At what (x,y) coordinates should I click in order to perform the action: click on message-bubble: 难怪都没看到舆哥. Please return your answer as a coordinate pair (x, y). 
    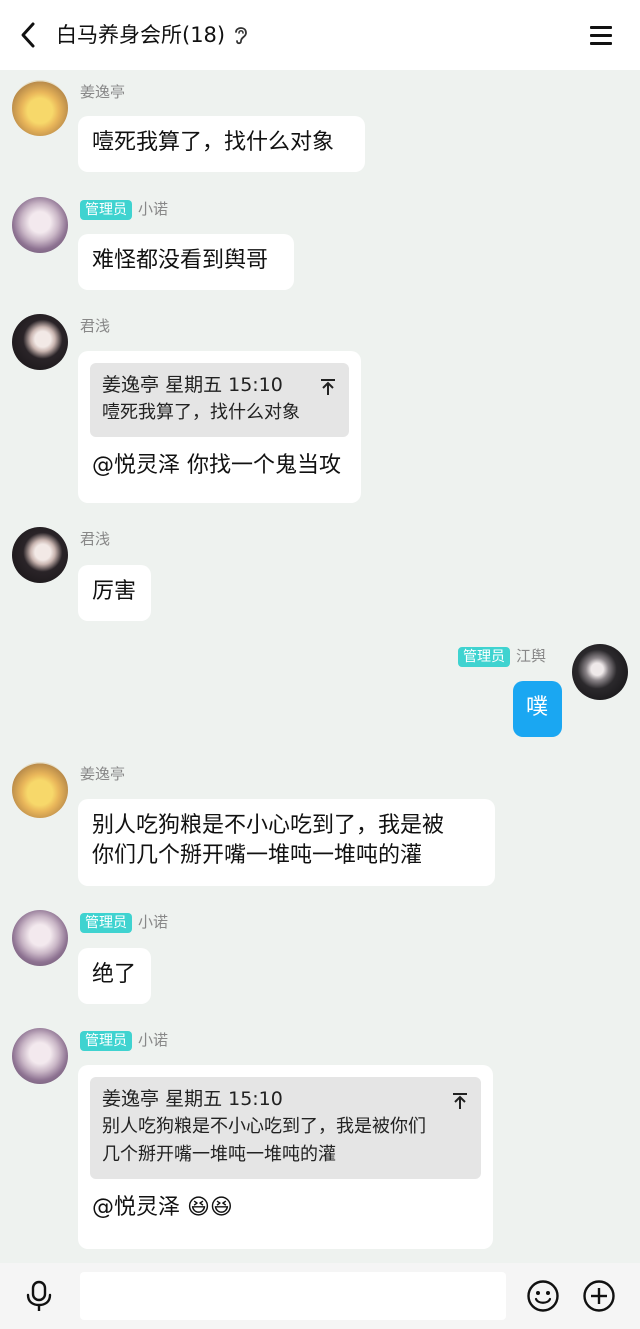
    Looking at the image, I should click on (186, 262).